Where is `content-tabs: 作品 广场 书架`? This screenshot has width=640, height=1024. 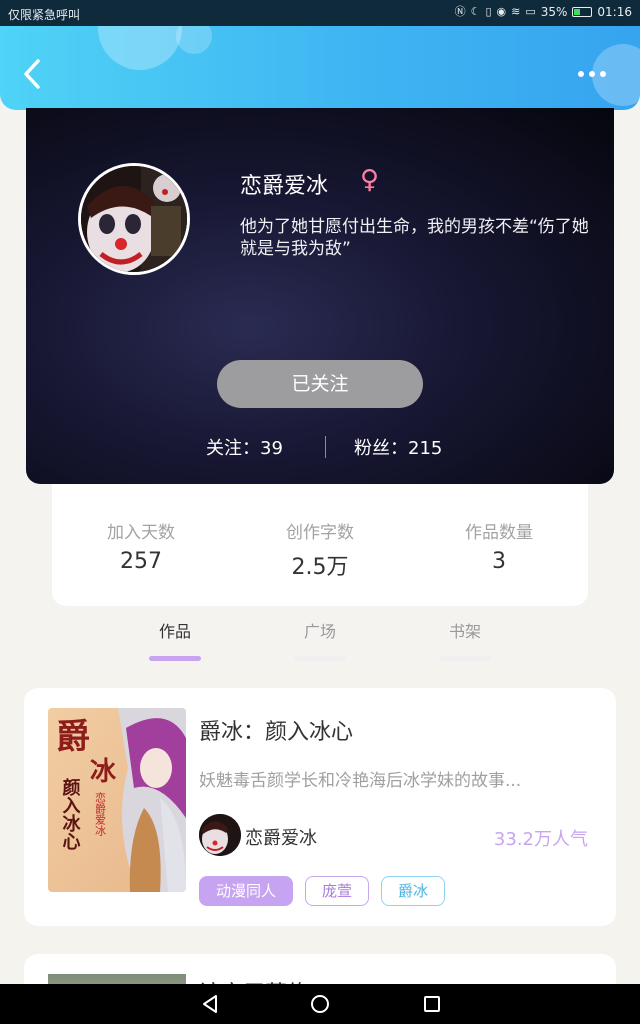 content-tabs: 作品 广场 书架 is located at coordinates (320, 634).